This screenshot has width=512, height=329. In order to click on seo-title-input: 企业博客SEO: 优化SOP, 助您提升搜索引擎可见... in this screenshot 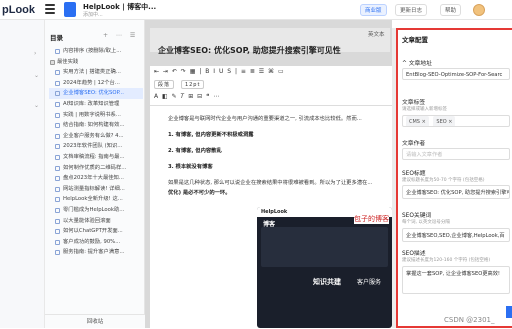, I will do `click(456, 192)`.